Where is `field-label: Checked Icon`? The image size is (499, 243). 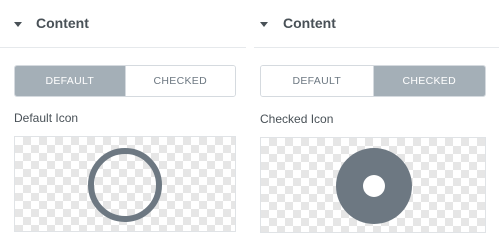 field-label: Checked Icon is located at coordinates (297, 119).